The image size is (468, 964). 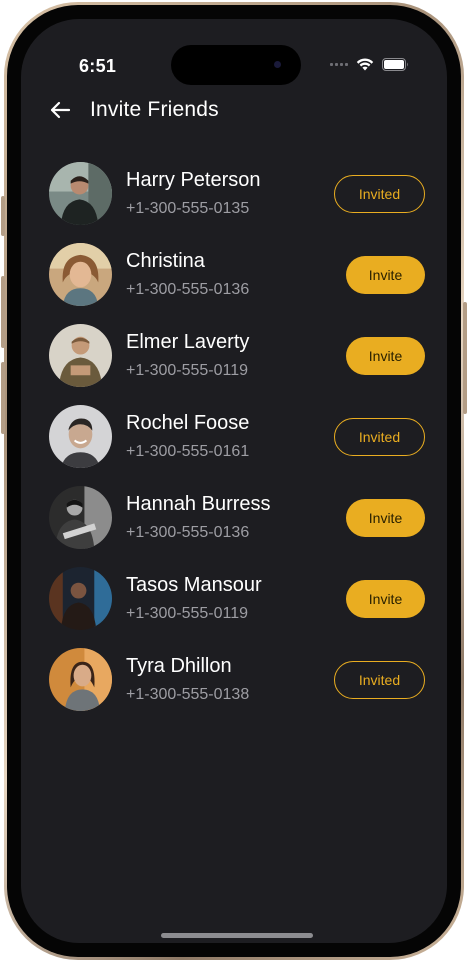 I want to click on contact-name: Harry Peterson, so click(x=193, y=180).